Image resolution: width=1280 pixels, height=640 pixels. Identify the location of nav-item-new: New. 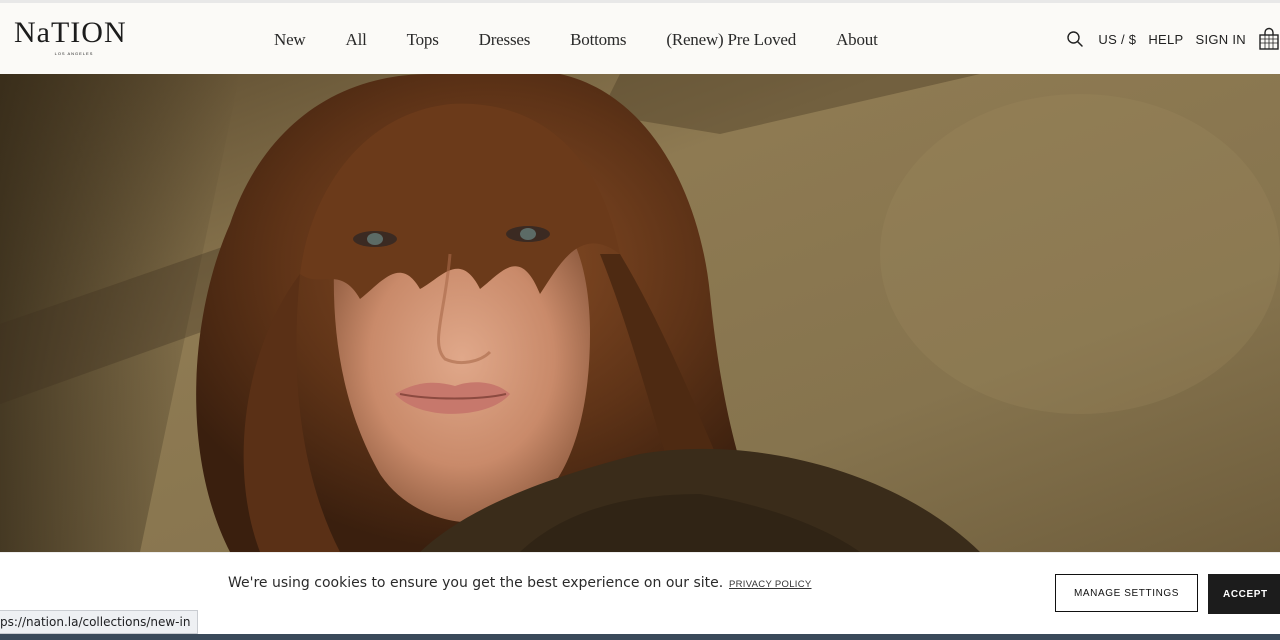
(290, 40).